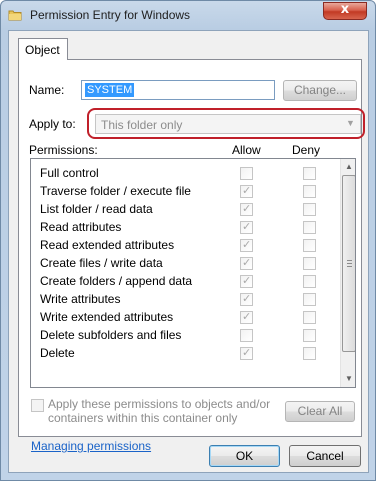 Image resolution: width=376 pixels, height=481 pixels. Describe the element at coordinates (57, 353) in the screenshot. I see `permission-label: Delete` at that location.